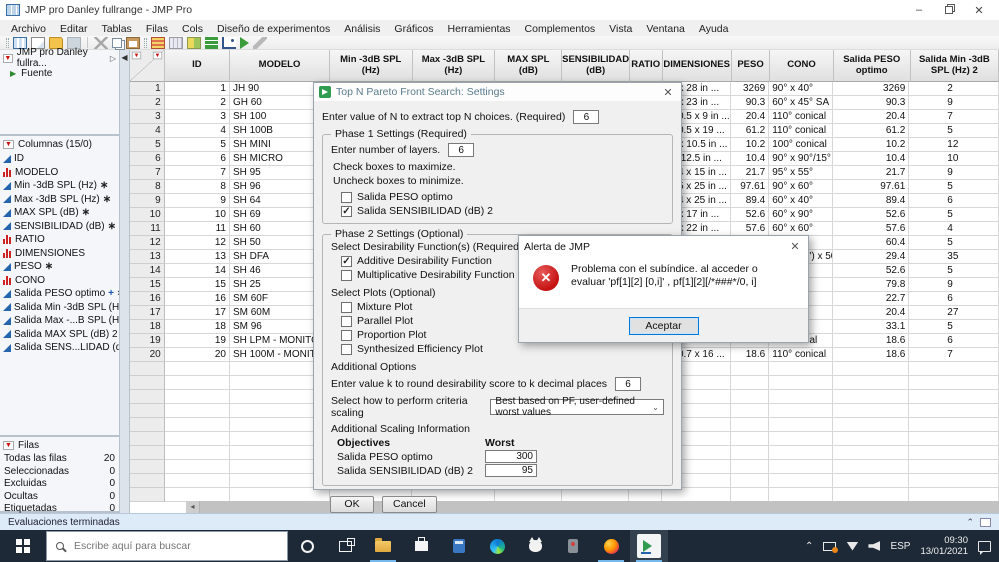 This screenshot has width=999, height=562. What do you see at coordinates (944, 546) in the screenshot?
I see `clock: 09:30 13/01/2021` at bounding box center [944, 546].